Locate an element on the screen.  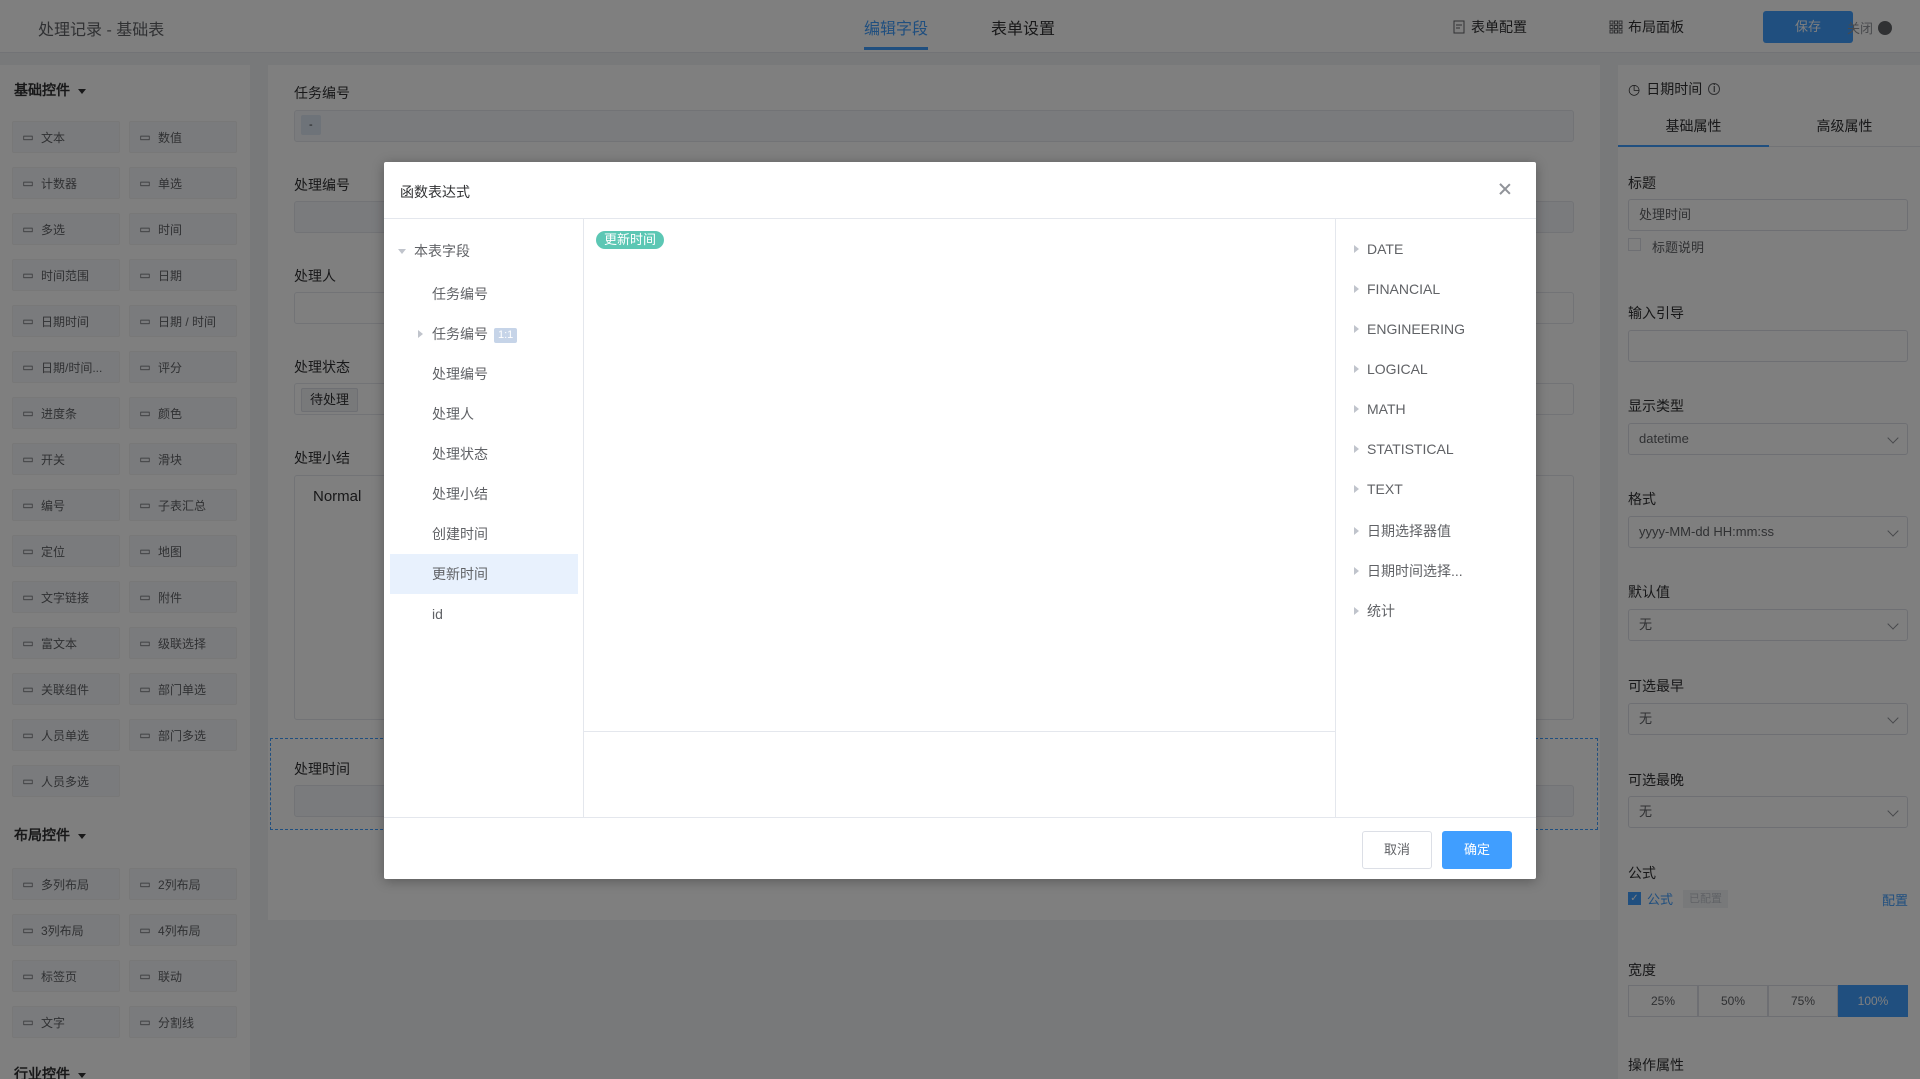
func-category: STATISTICAL is located at coordinates (1404, 449).